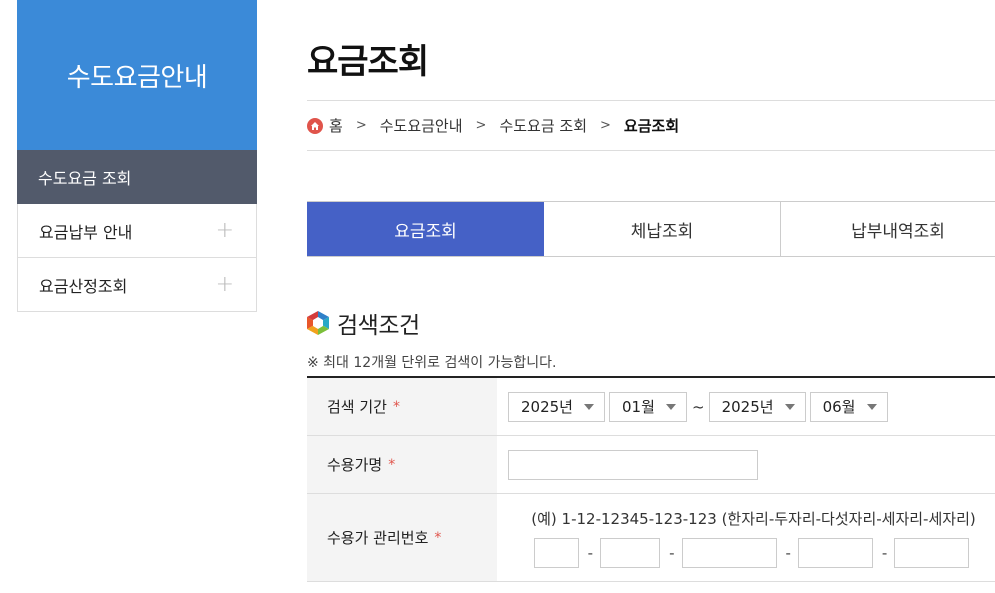  What do you see at coordinates (137, 285) in the screenshot?
I see `sidebar-item-fee-calculation: 요금산정조회 +` at bounding box center [137, 285].